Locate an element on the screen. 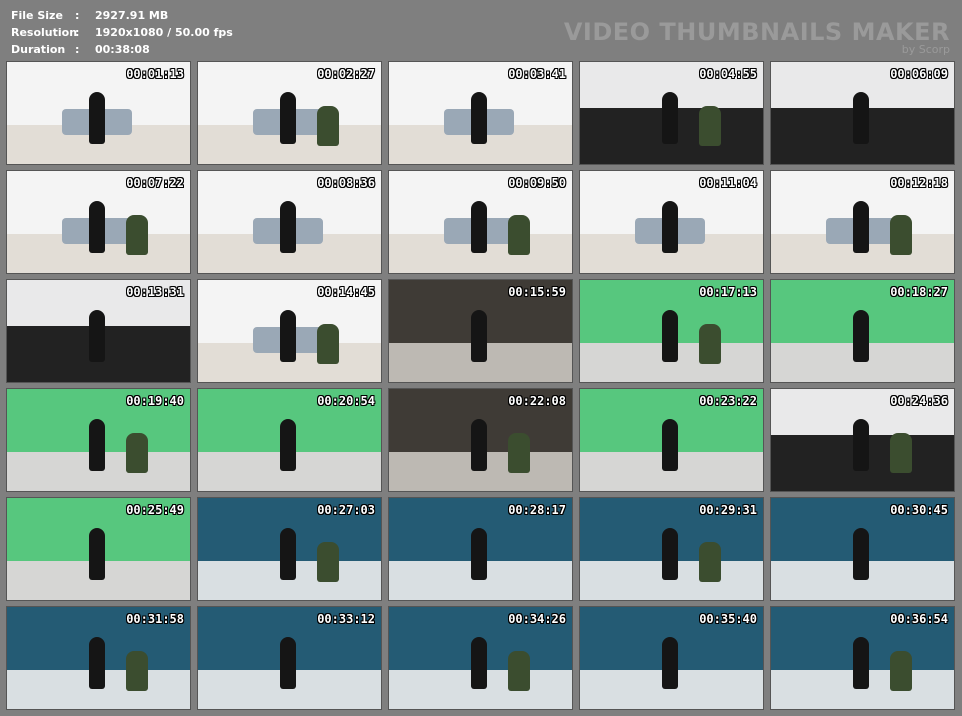 This screenshot has width=962, height=716. brand-watermark: VIDEO THUMBNAILS MAKER by Scorp is located at coordinates (757, 37).